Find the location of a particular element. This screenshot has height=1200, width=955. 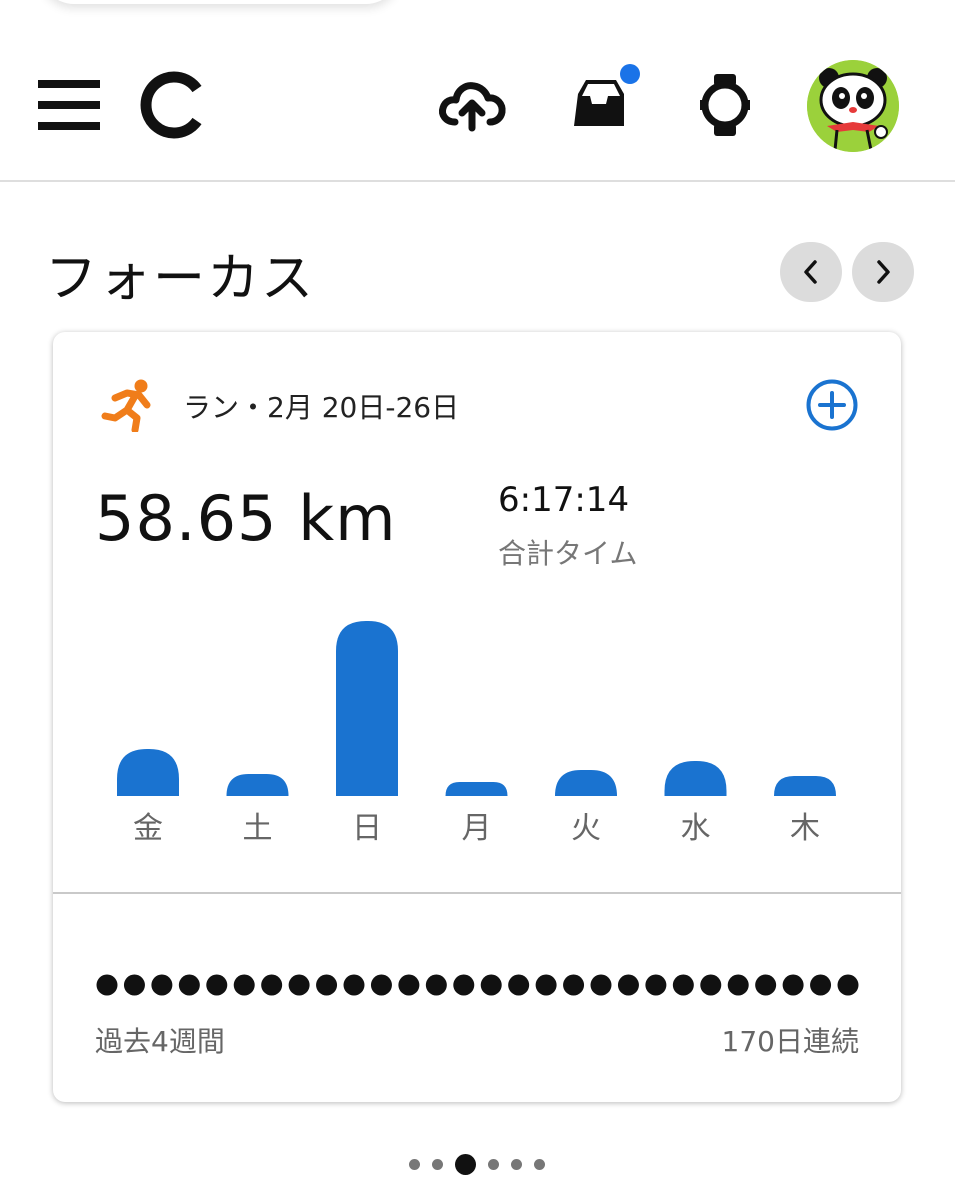

chevron-right-icon is located at coordinates (883, 272).